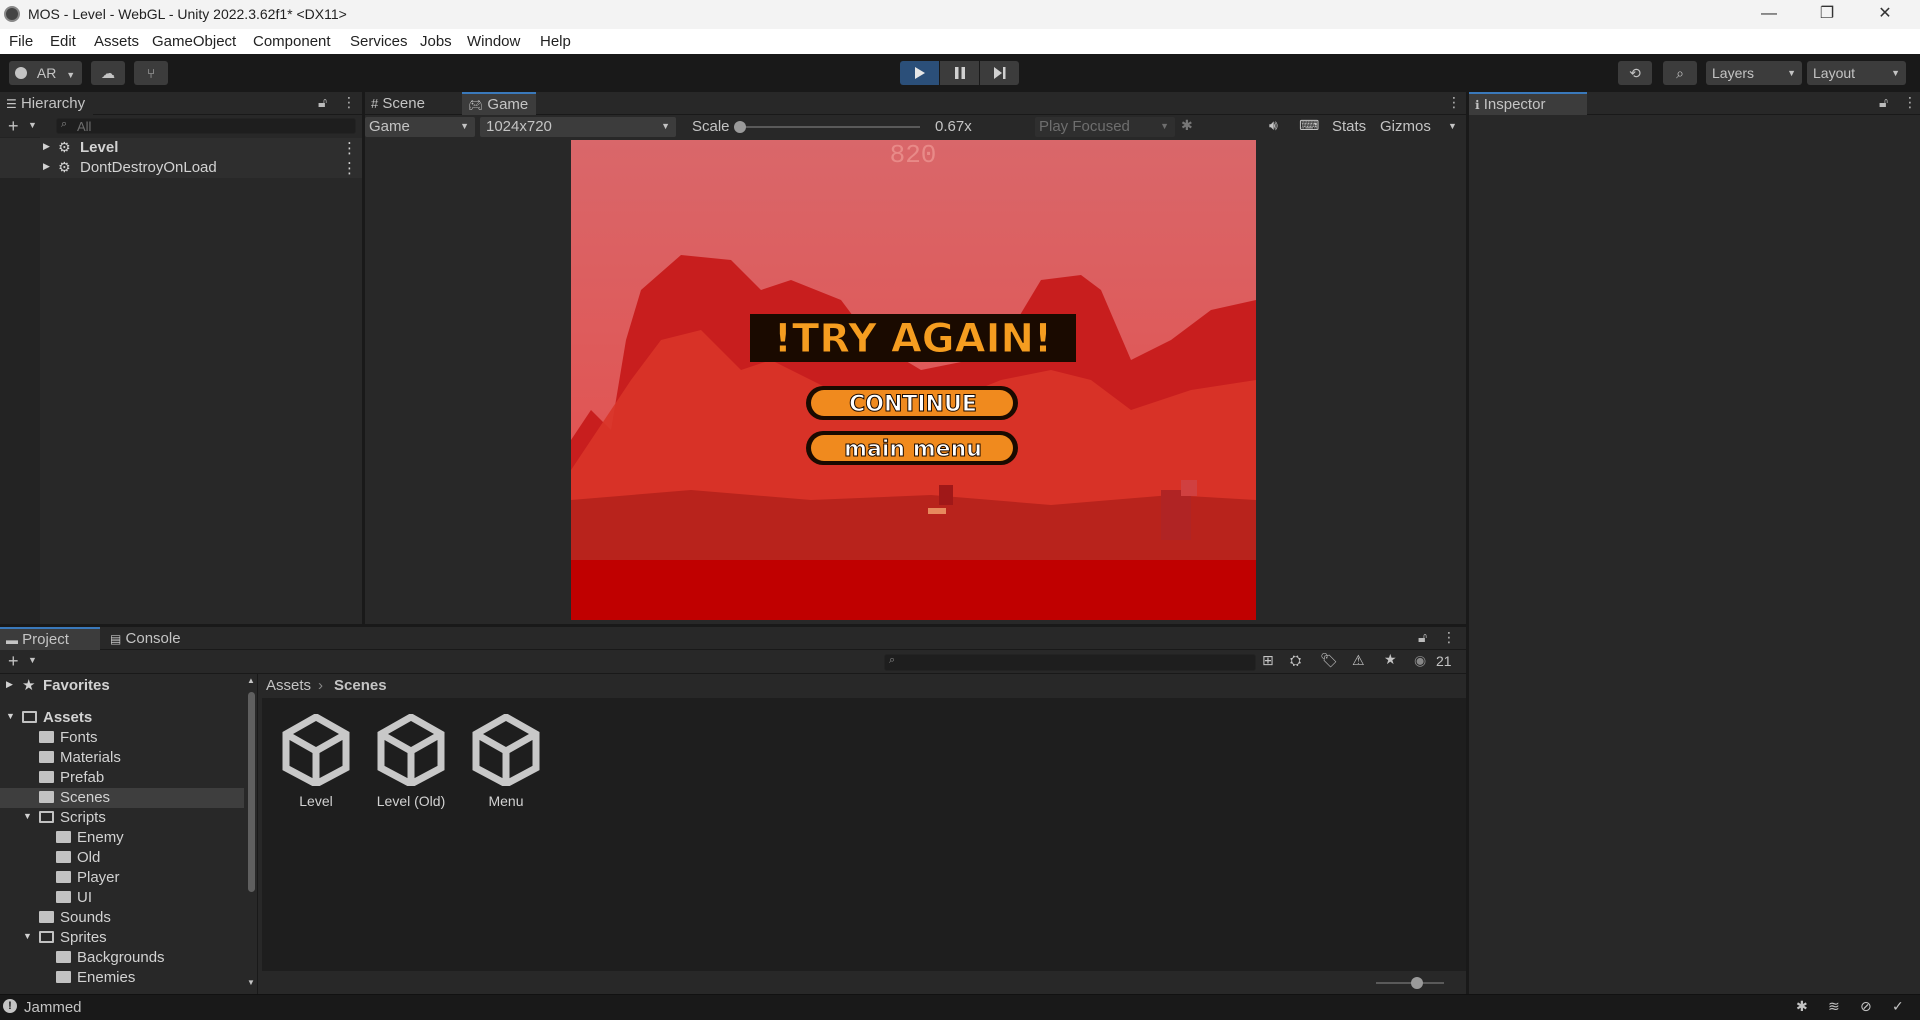  I want to click on account-dropdown: AR ▼, so click(45, 73).